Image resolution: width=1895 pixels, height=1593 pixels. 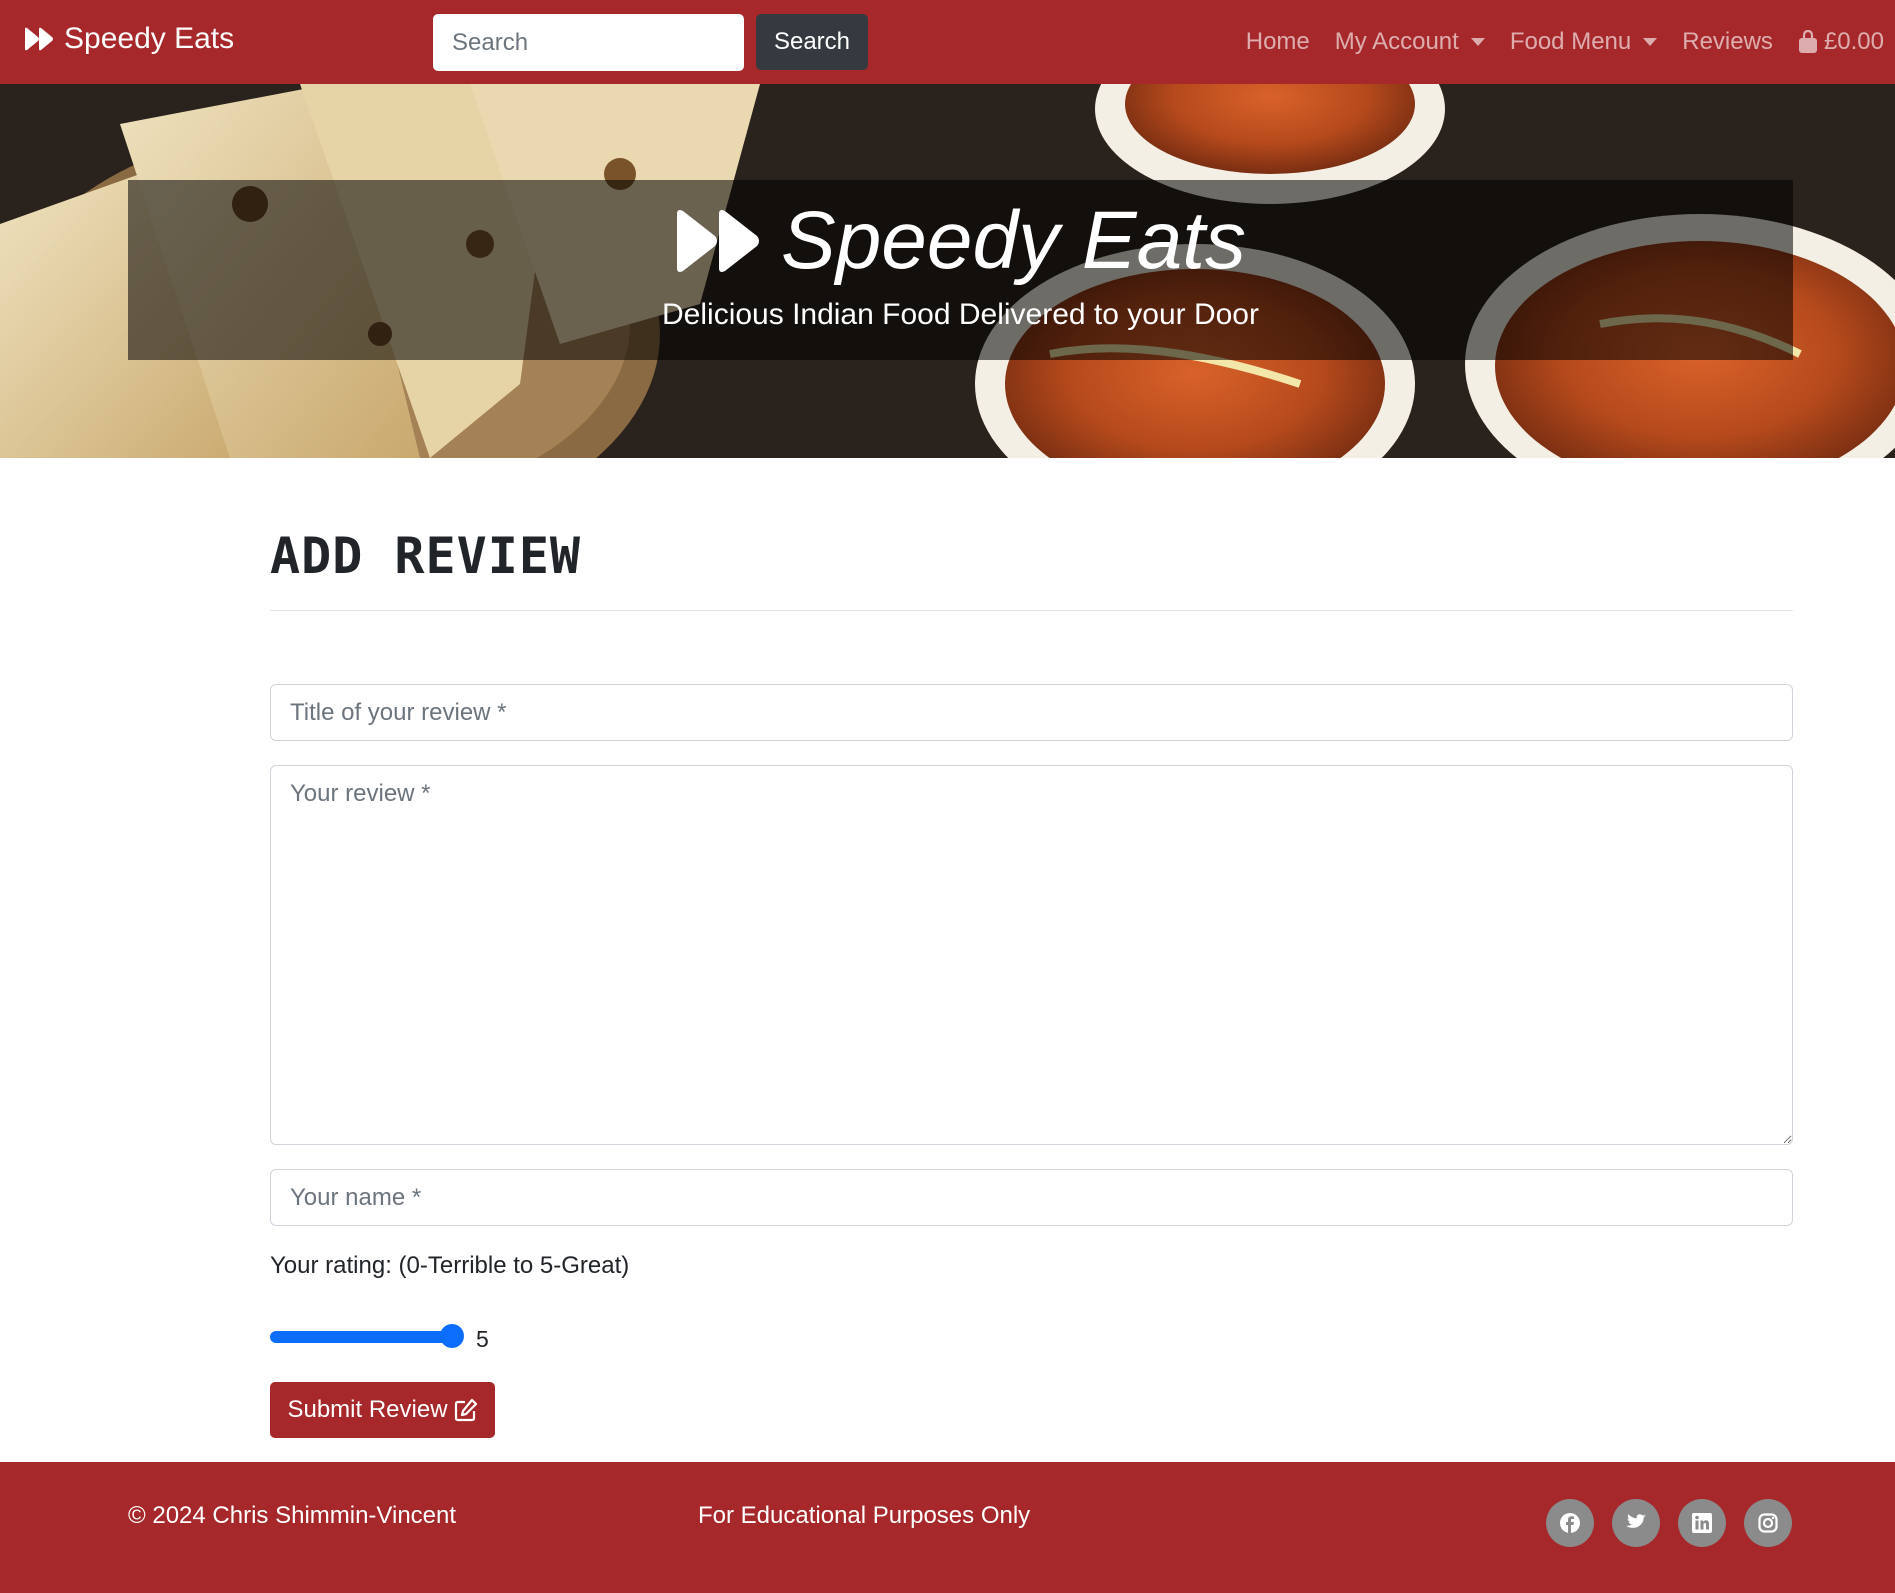 I want to click on brand-label: Speedy Eats, so click(x=149, y=38).